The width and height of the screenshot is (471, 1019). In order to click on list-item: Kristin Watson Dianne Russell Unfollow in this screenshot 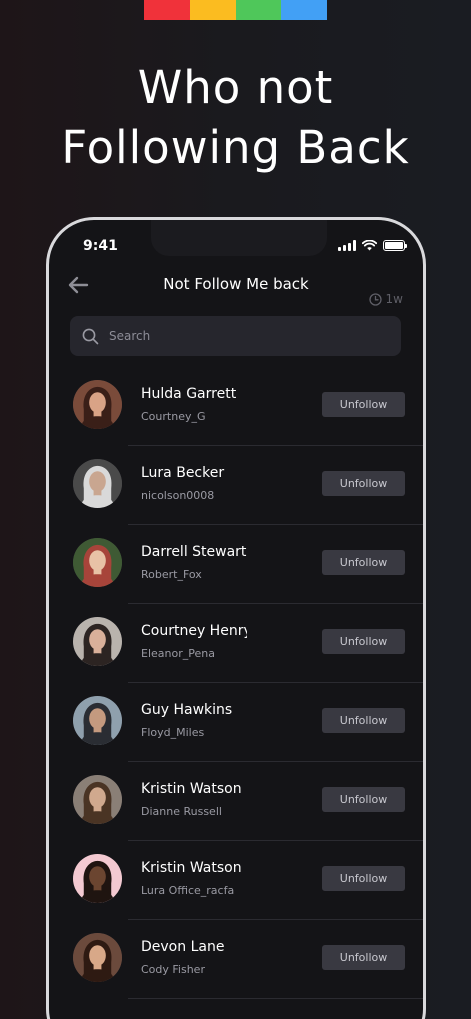, I will do `click(236, 801)`.